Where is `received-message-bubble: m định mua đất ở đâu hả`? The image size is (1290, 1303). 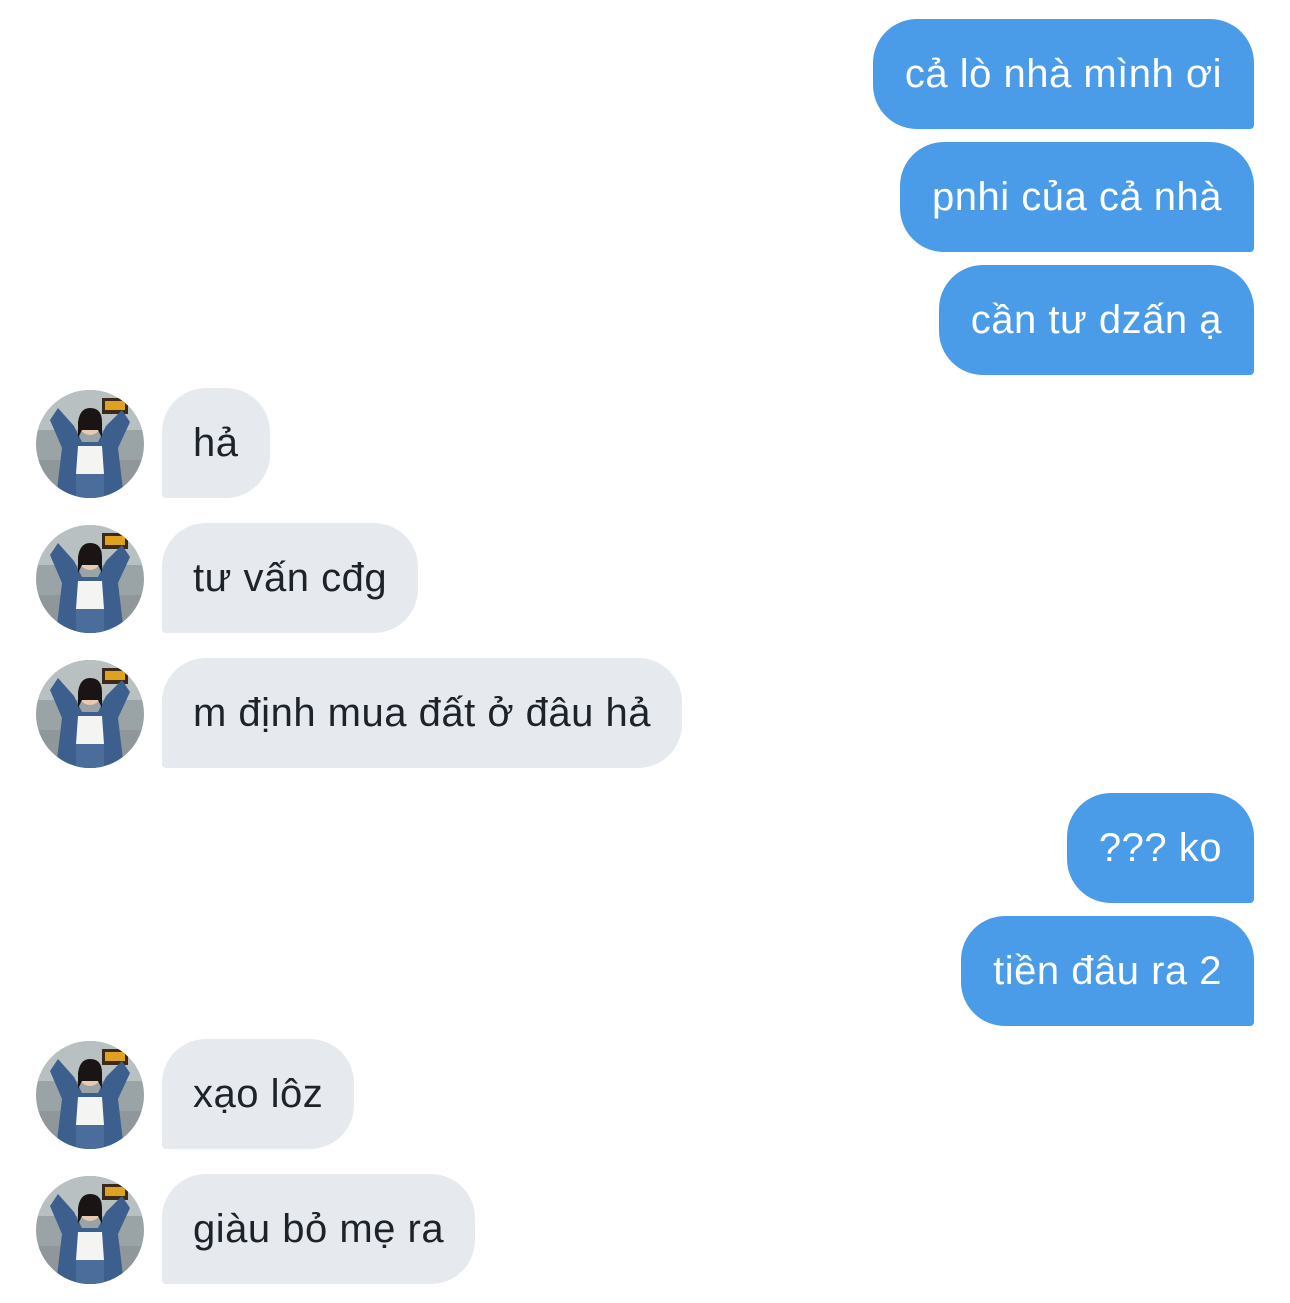 received-message-bubble: m định mua đất ở đâu hả is located at coordinates (422, 713).